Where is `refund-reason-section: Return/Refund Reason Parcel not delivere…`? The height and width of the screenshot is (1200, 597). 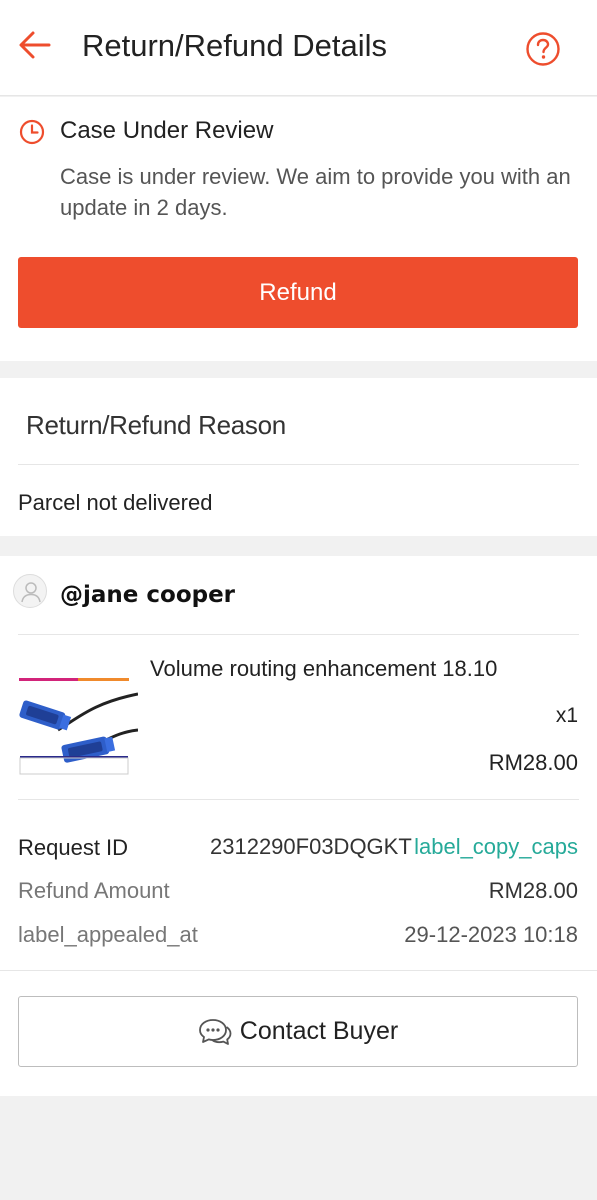 refund-reason-section: Return/Refund Reason Parcel not delivere… is located at coordinates (298, 457).